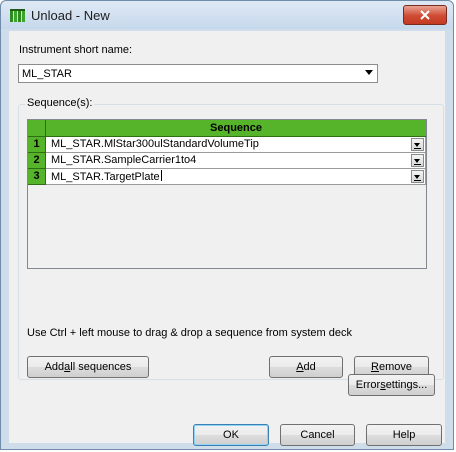 The image size is (456, 452). I want to click on grid-header: Sequence, so click(227, 128).